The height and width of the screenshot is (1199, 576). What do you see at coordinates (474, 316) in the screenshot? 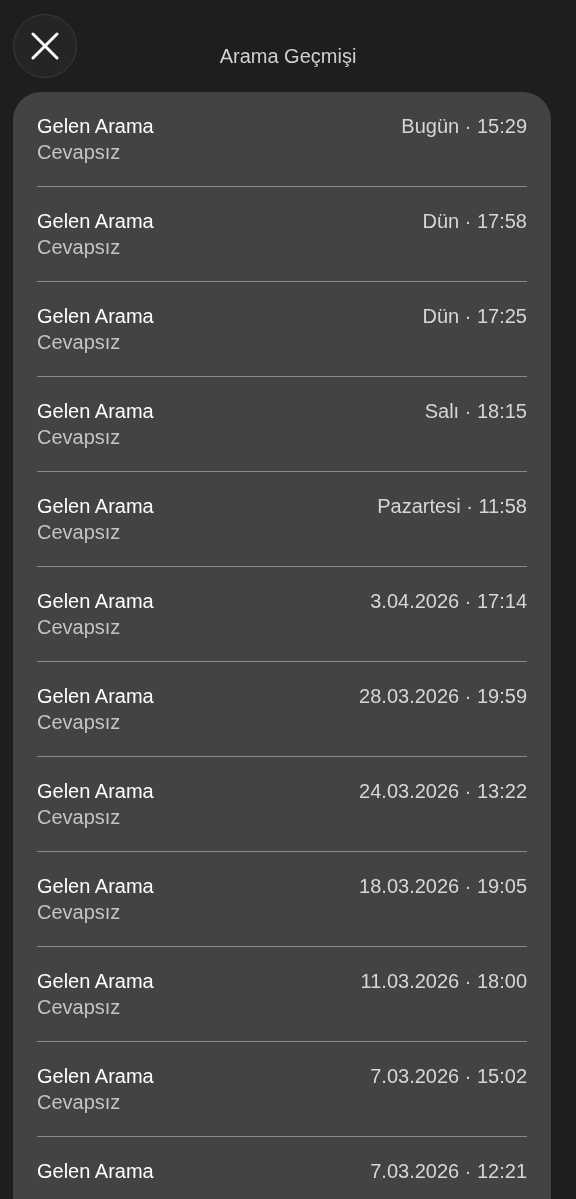
I see `call-time: Dün · 17:25` at bounding box center [474, 316].